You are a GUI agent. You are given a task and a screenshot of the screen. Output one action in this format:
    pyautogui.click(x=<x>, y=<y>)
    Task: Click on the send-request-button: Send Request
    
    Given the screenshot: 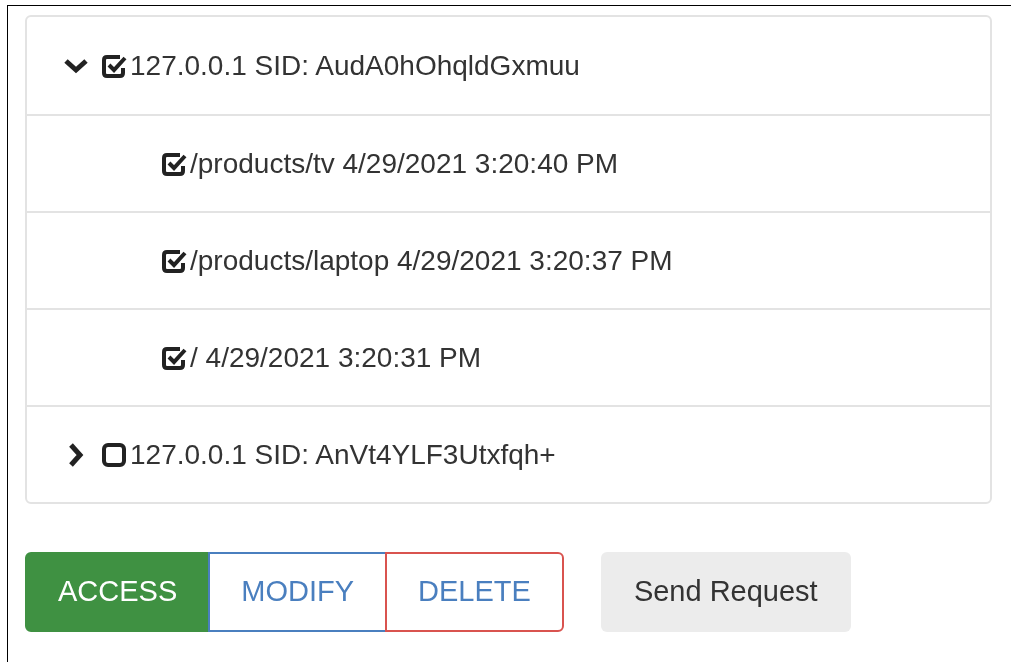 What is the action you would take?
    pyautogui.click(x=725, y=592)
    